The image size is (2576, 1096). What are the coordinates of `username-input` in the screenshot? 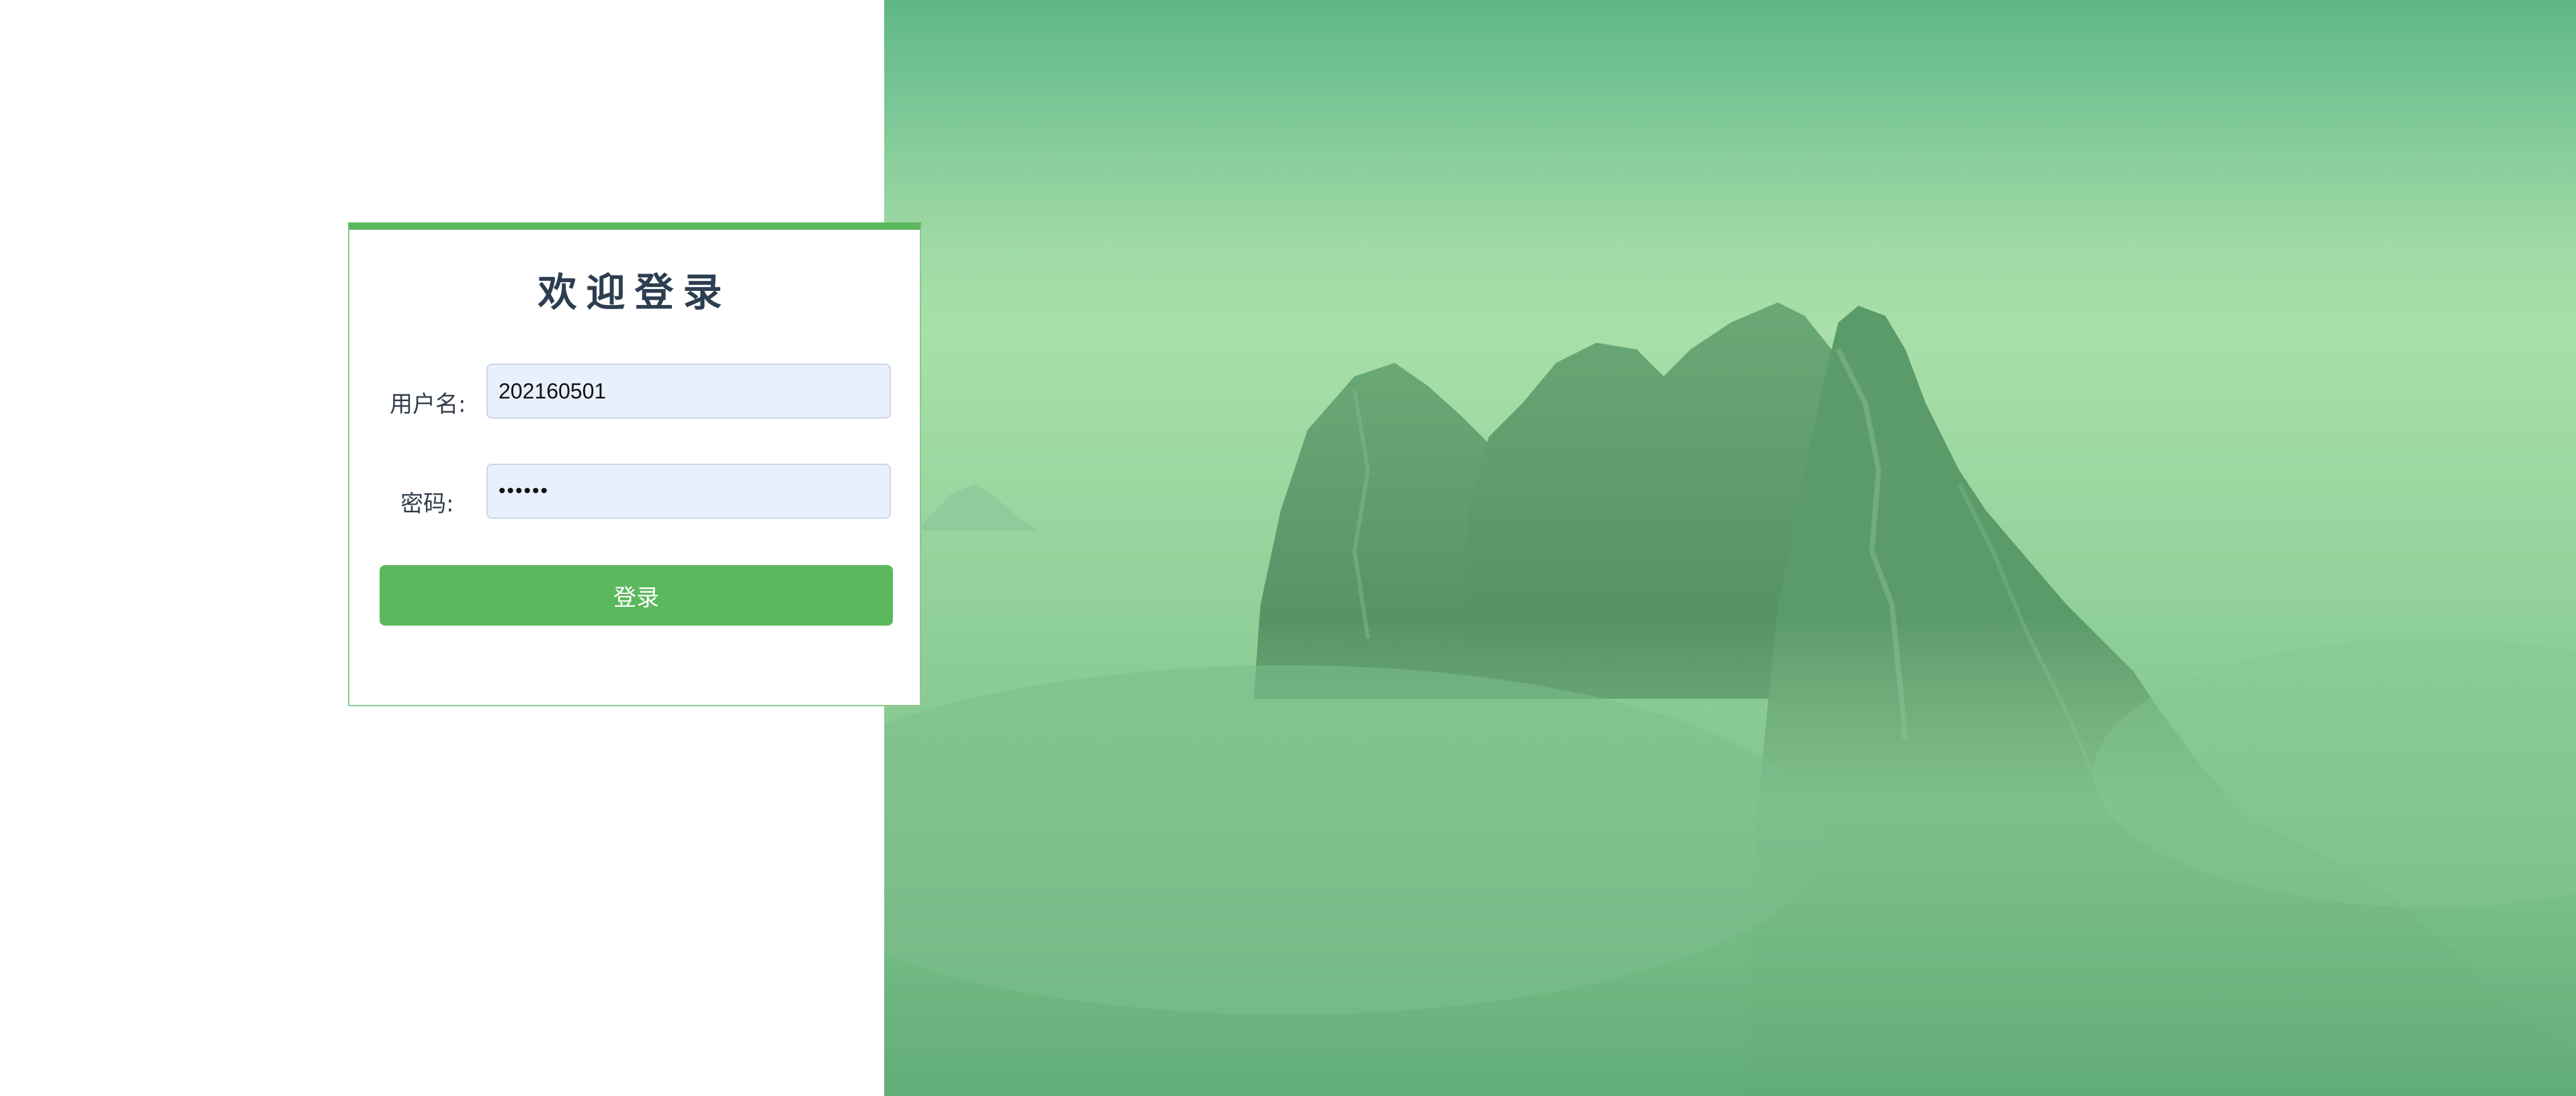 It's located at (688, 391).